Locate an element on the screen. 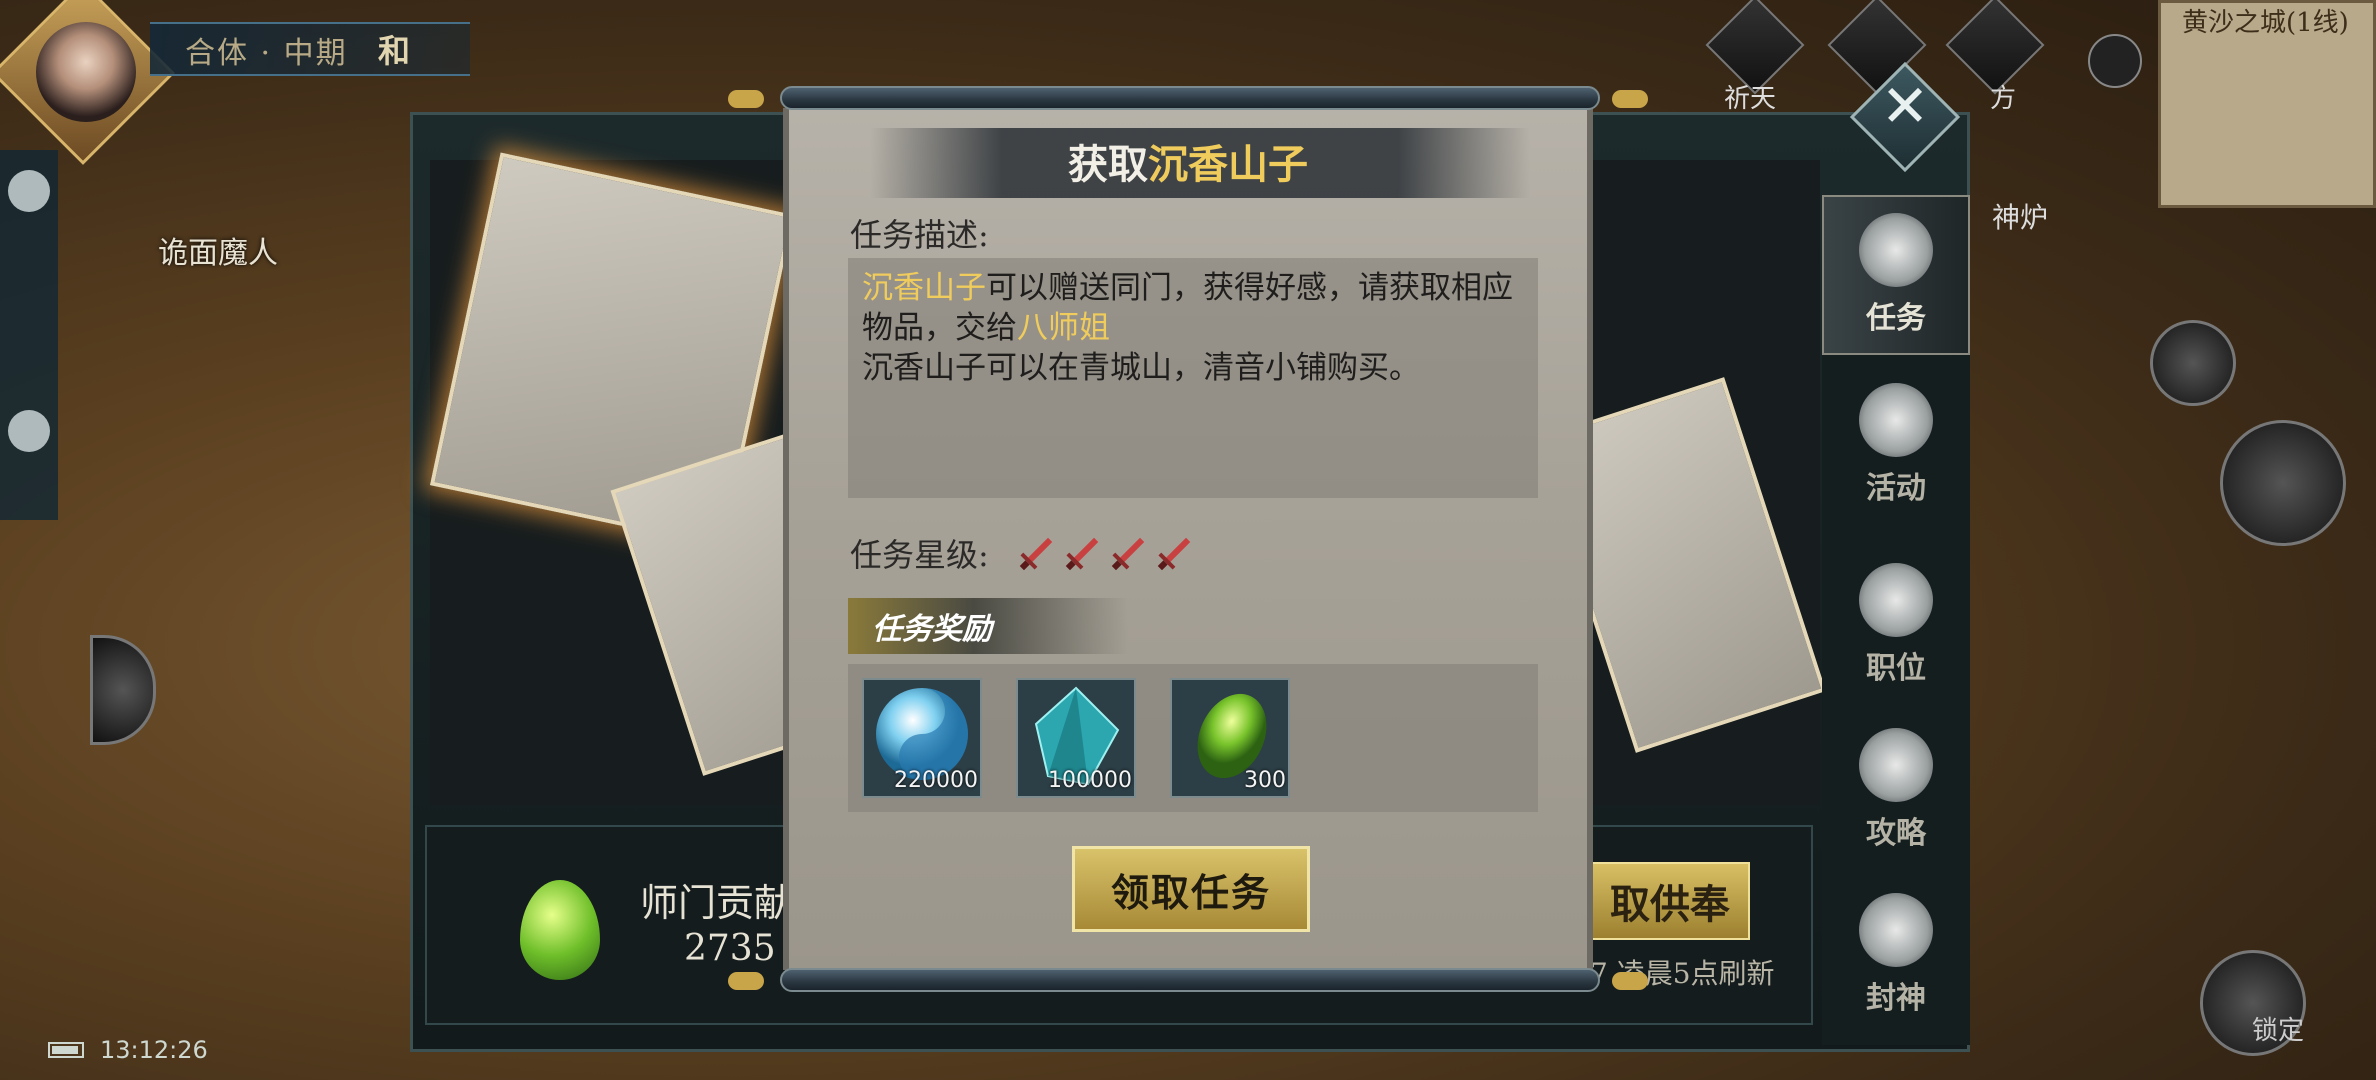 The height and width of the screenshot is (1080, 2376). expand-panel-icon is located at coordinates (123, 690).